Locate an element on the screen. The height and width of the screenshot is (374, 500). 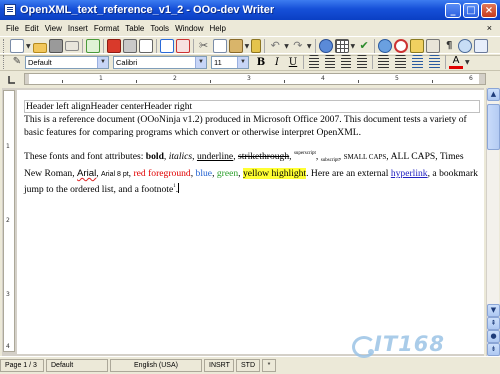
undo-dropdown-icon: ▼ is located at coordinates (286, 46).